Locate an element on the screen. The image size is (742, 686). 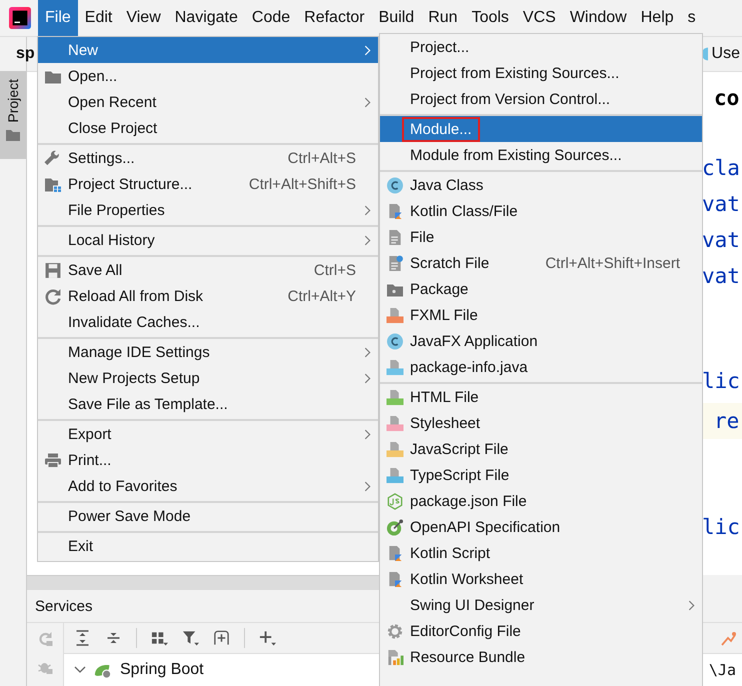
printer-icon is located at coordinates (53, 460).